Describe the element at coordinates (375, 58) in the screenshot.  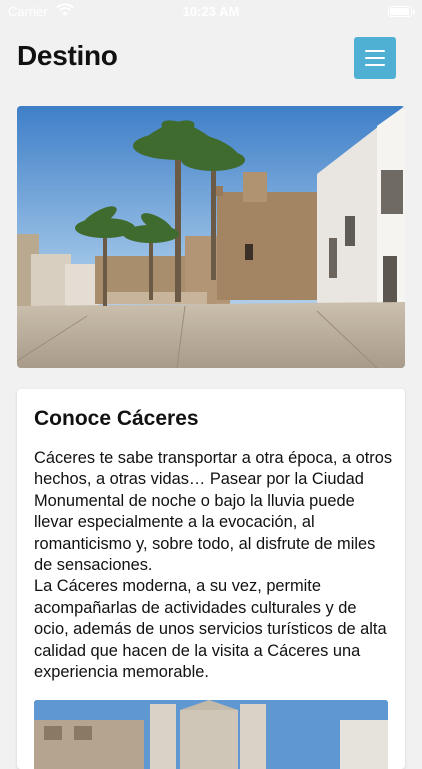
I see `menu-button` at that location.